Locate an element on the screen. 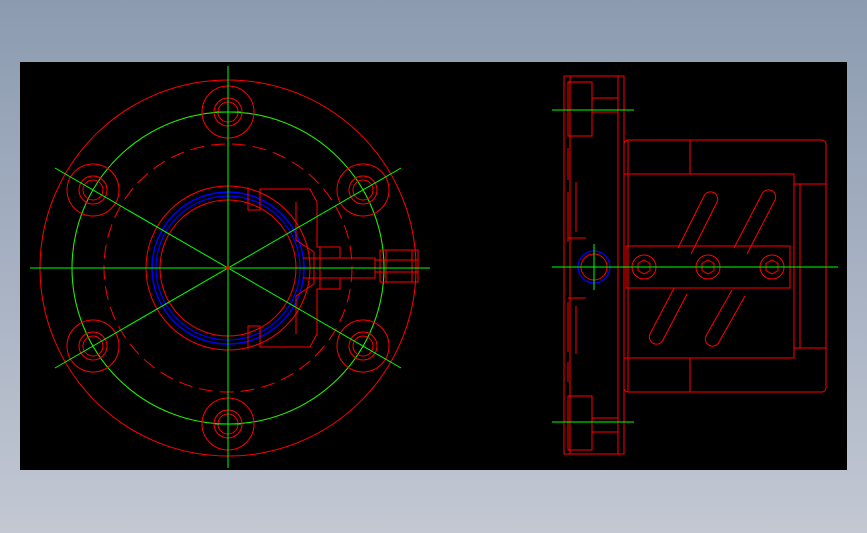  spring-slots is located at coordinates (712, 268).